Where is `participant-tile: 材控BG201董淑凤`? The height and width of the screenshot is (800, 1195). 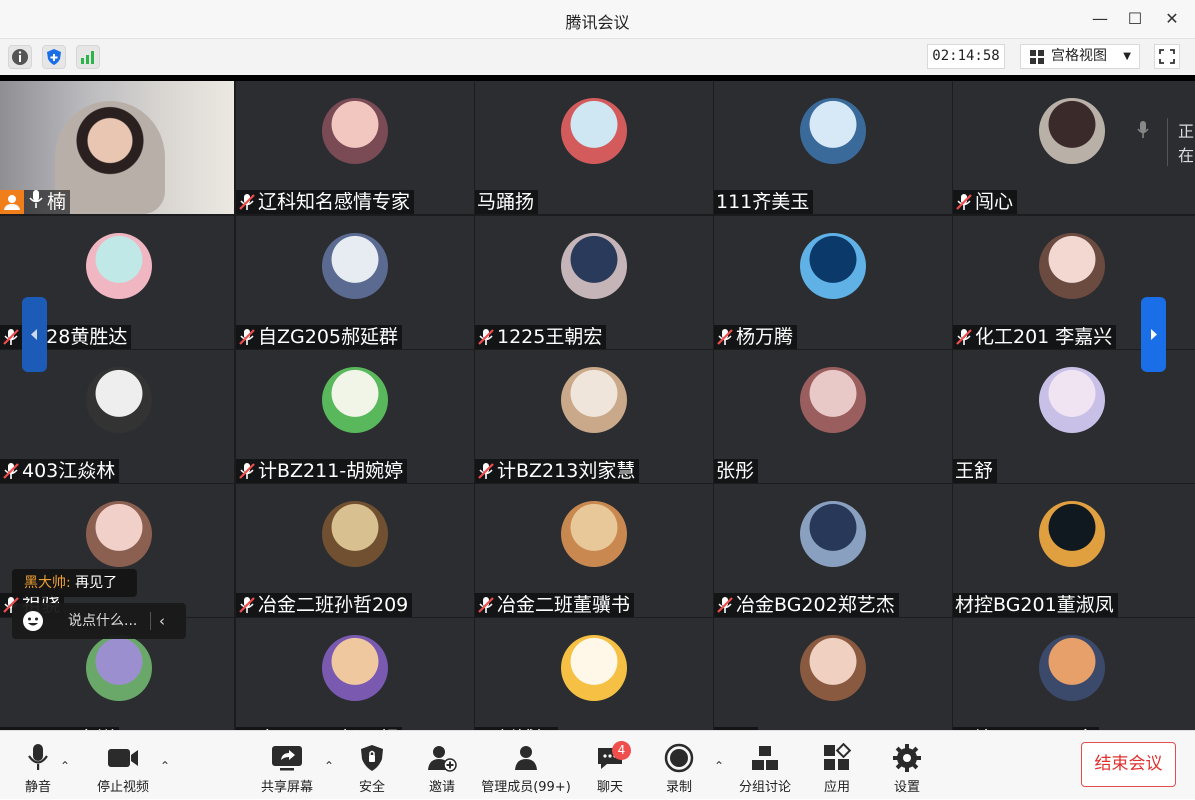
participant-tile: 材控BG201董淑凤 is located at coordinates (1074, 550).